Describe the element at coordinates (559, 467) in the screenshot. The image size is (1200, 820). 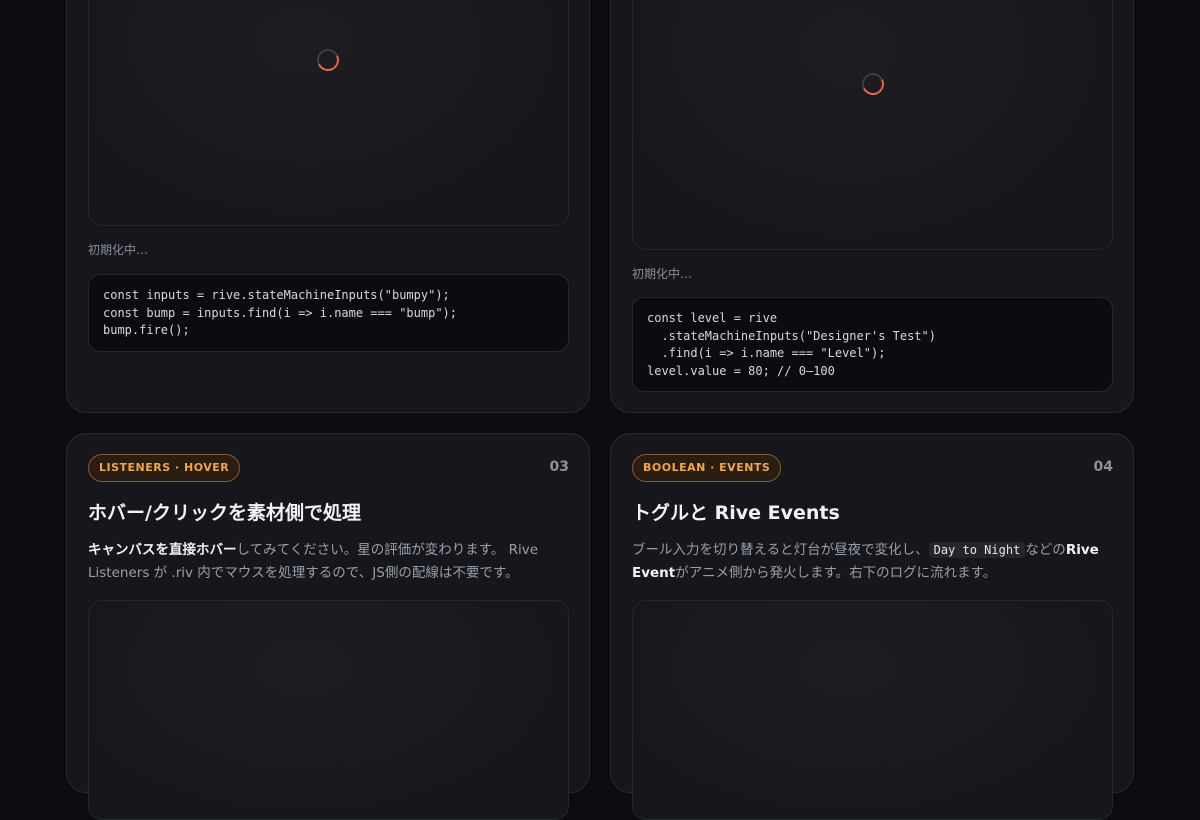
I see `card-number: 03` at that location.